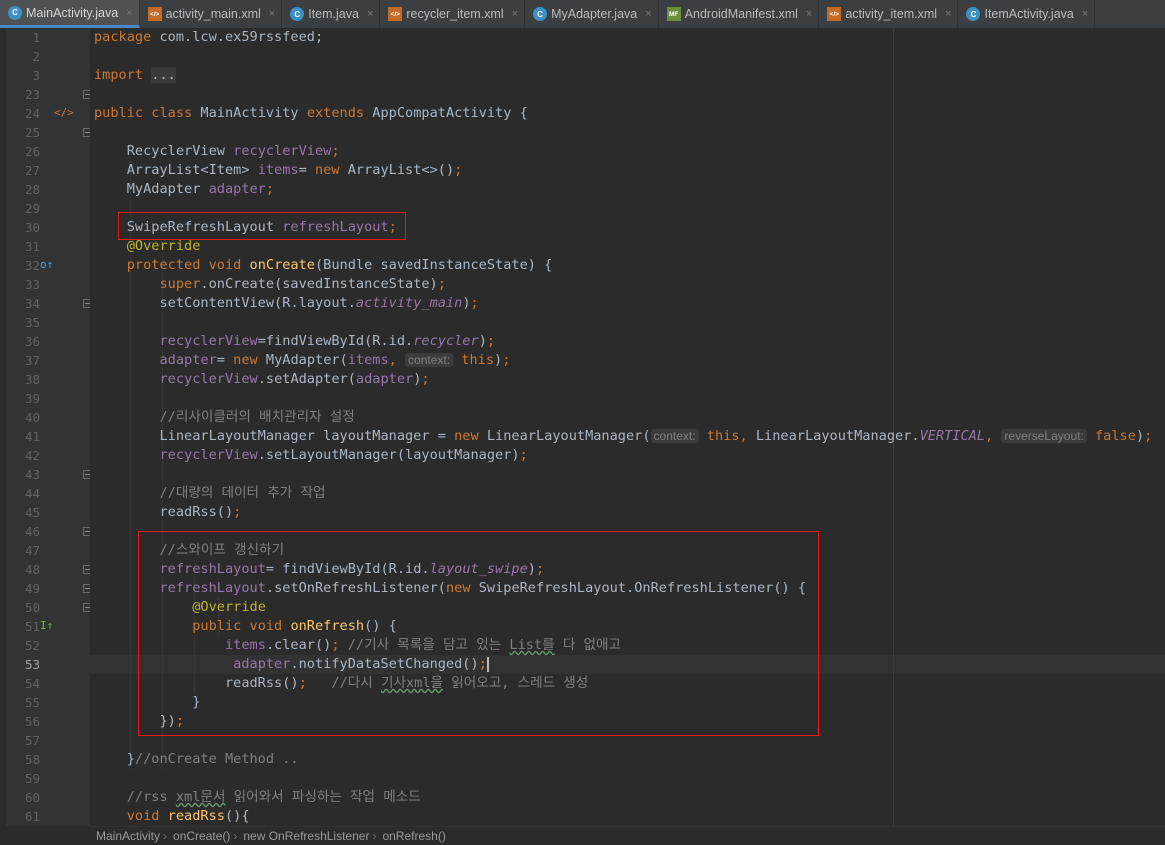 Image resolution: width=1165 pixels, height=845 pixels. I want to click on code-token: package, so click(127, 37).